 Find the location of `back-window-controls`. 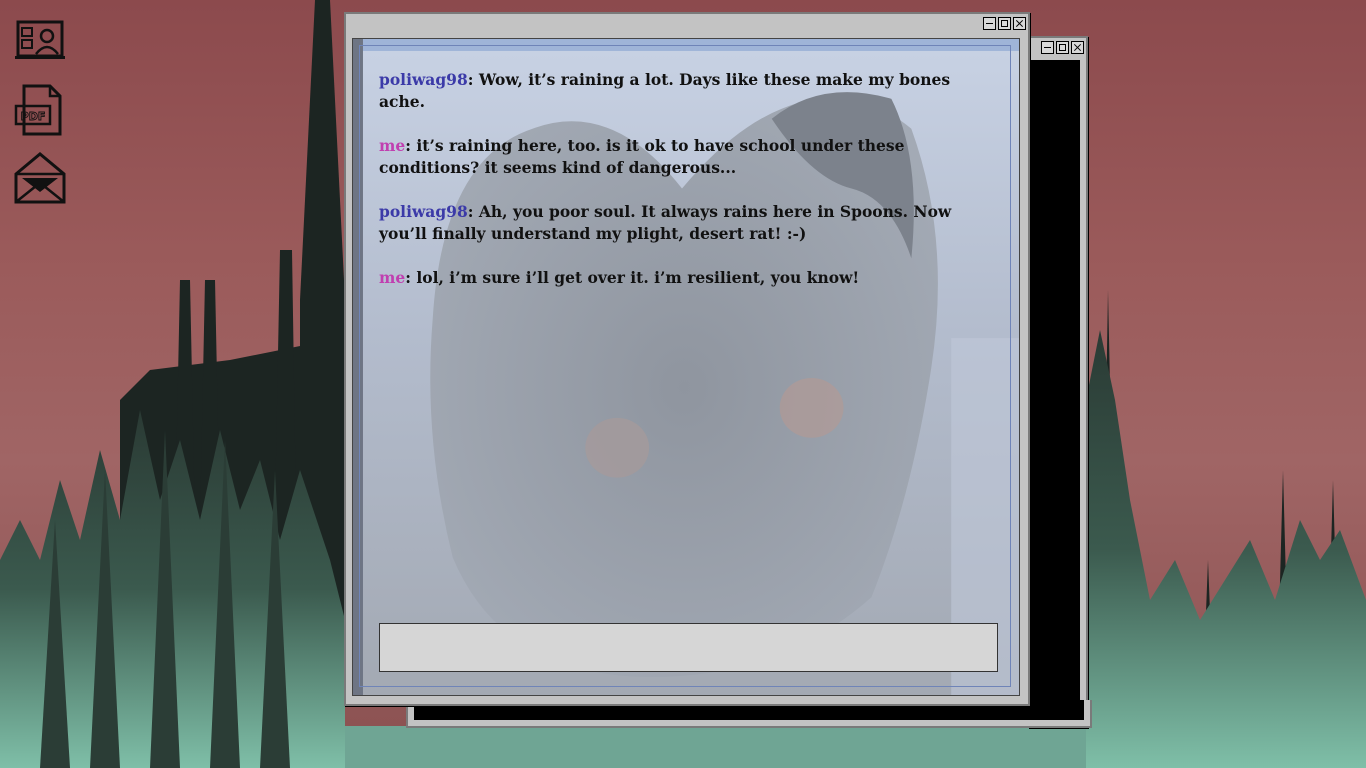

back-window-controls is located at coordinates (1062, 47).